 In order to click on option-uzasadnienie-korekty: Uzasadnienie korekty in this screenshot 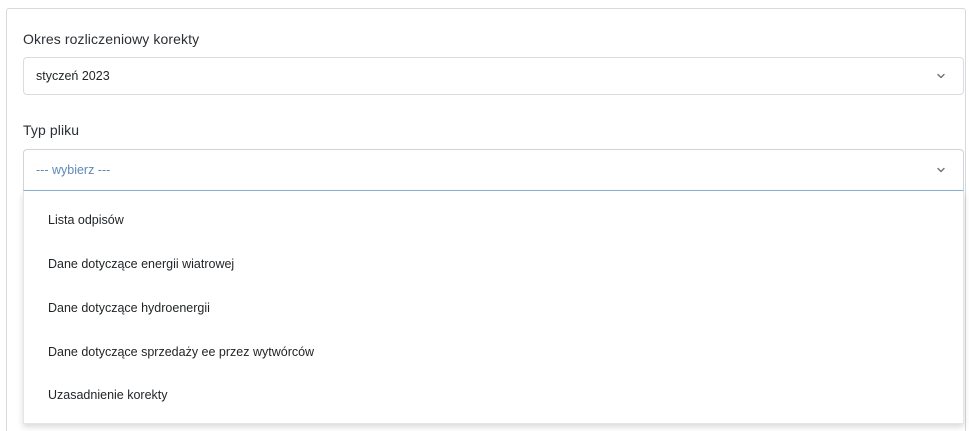, I will do `click(108, 395)`.